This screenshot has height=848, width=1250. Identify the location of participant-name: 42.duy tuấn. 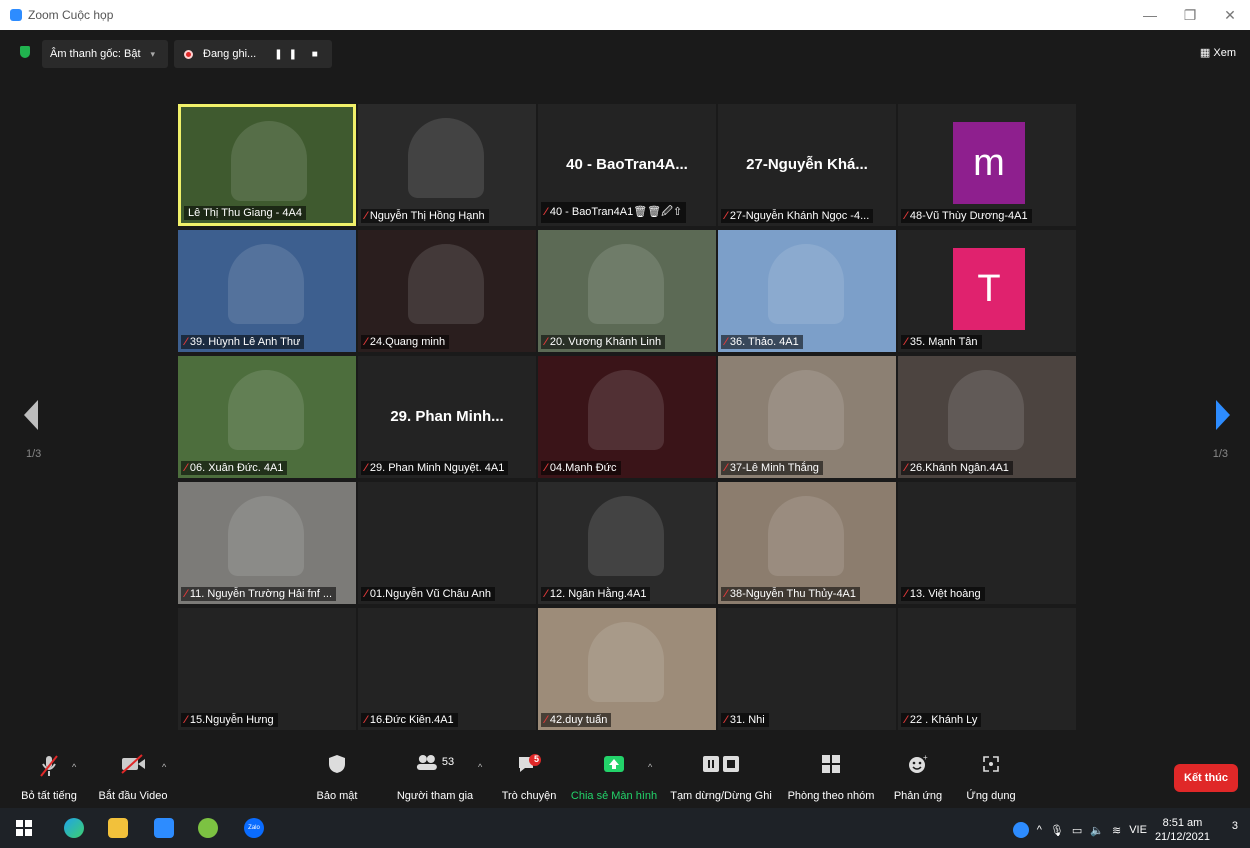
(578, 720).